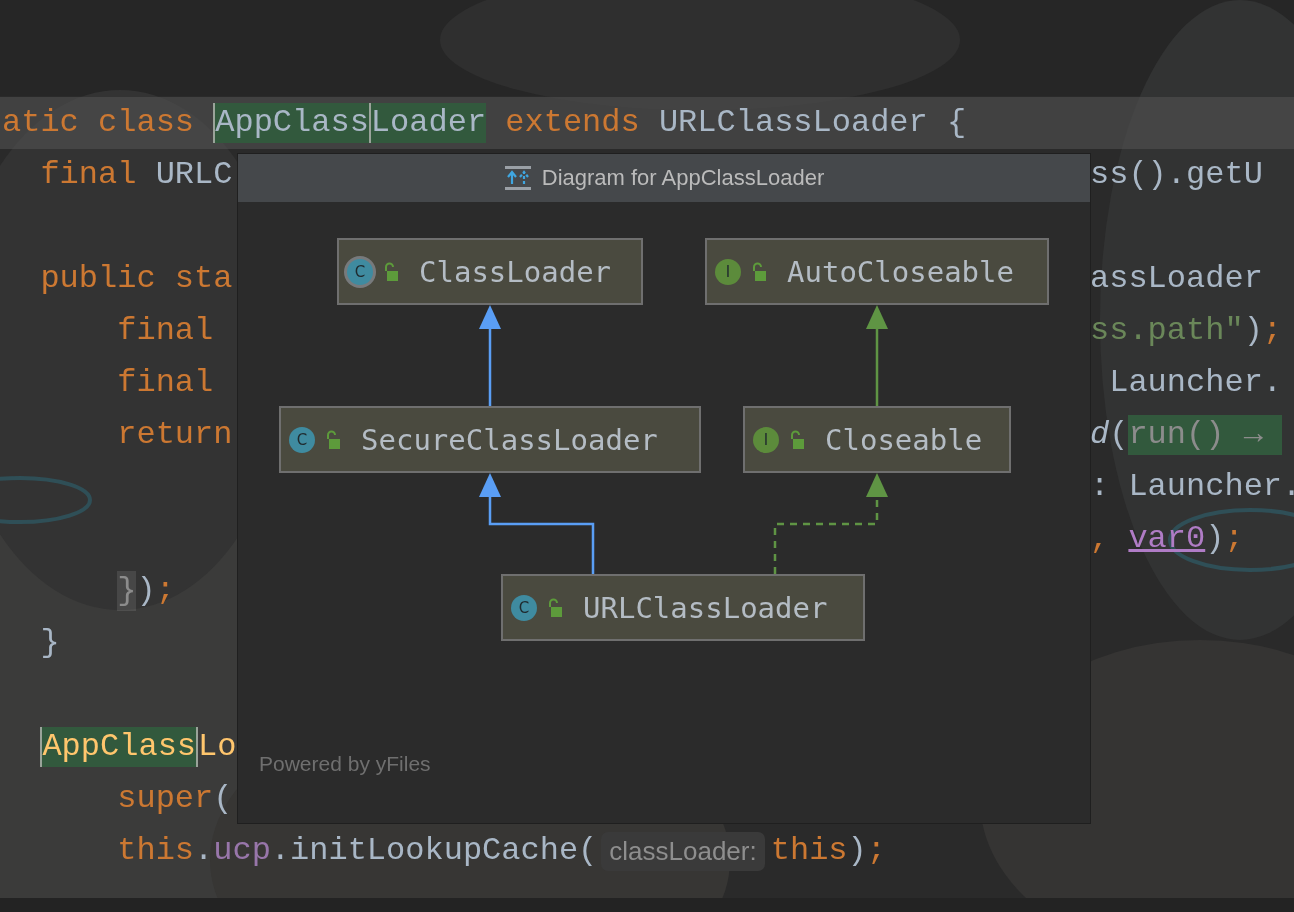 The width and height of the screenshot is (1294, 912). Describe the element at coordinates (1176, 279) in the screenshot. I see `code-text: assLoader` at that location.